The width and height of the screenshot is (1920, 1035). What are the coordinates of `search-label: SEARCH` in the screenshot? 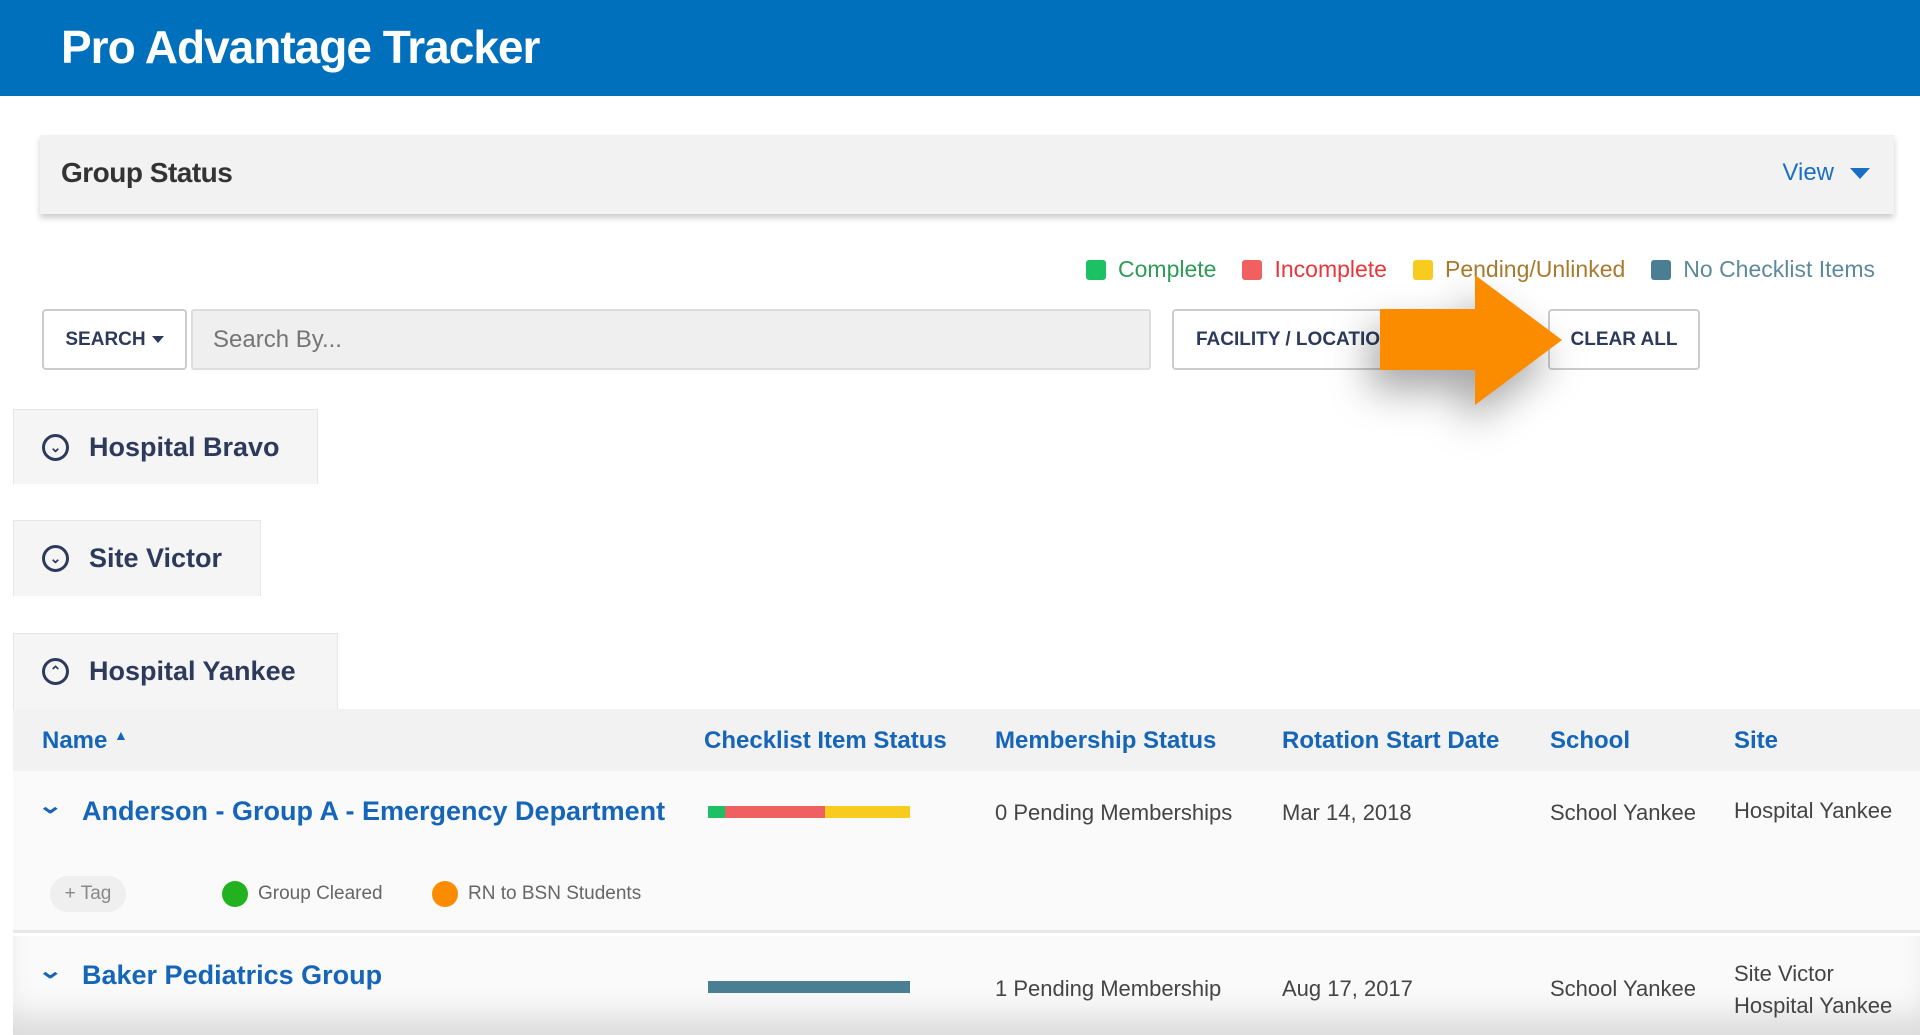 It's located at (105, 339).